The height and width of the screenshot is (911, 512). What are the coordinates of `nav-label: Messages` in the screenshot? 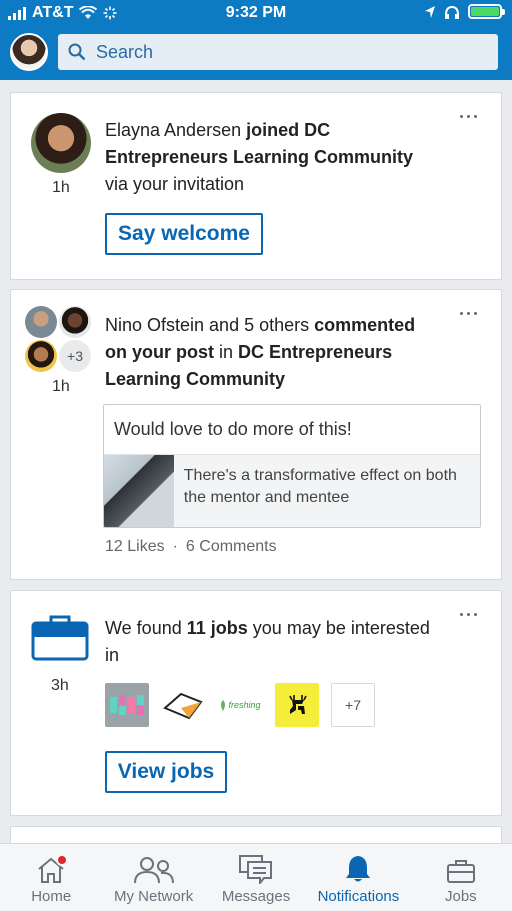 It's located at (256, 896).